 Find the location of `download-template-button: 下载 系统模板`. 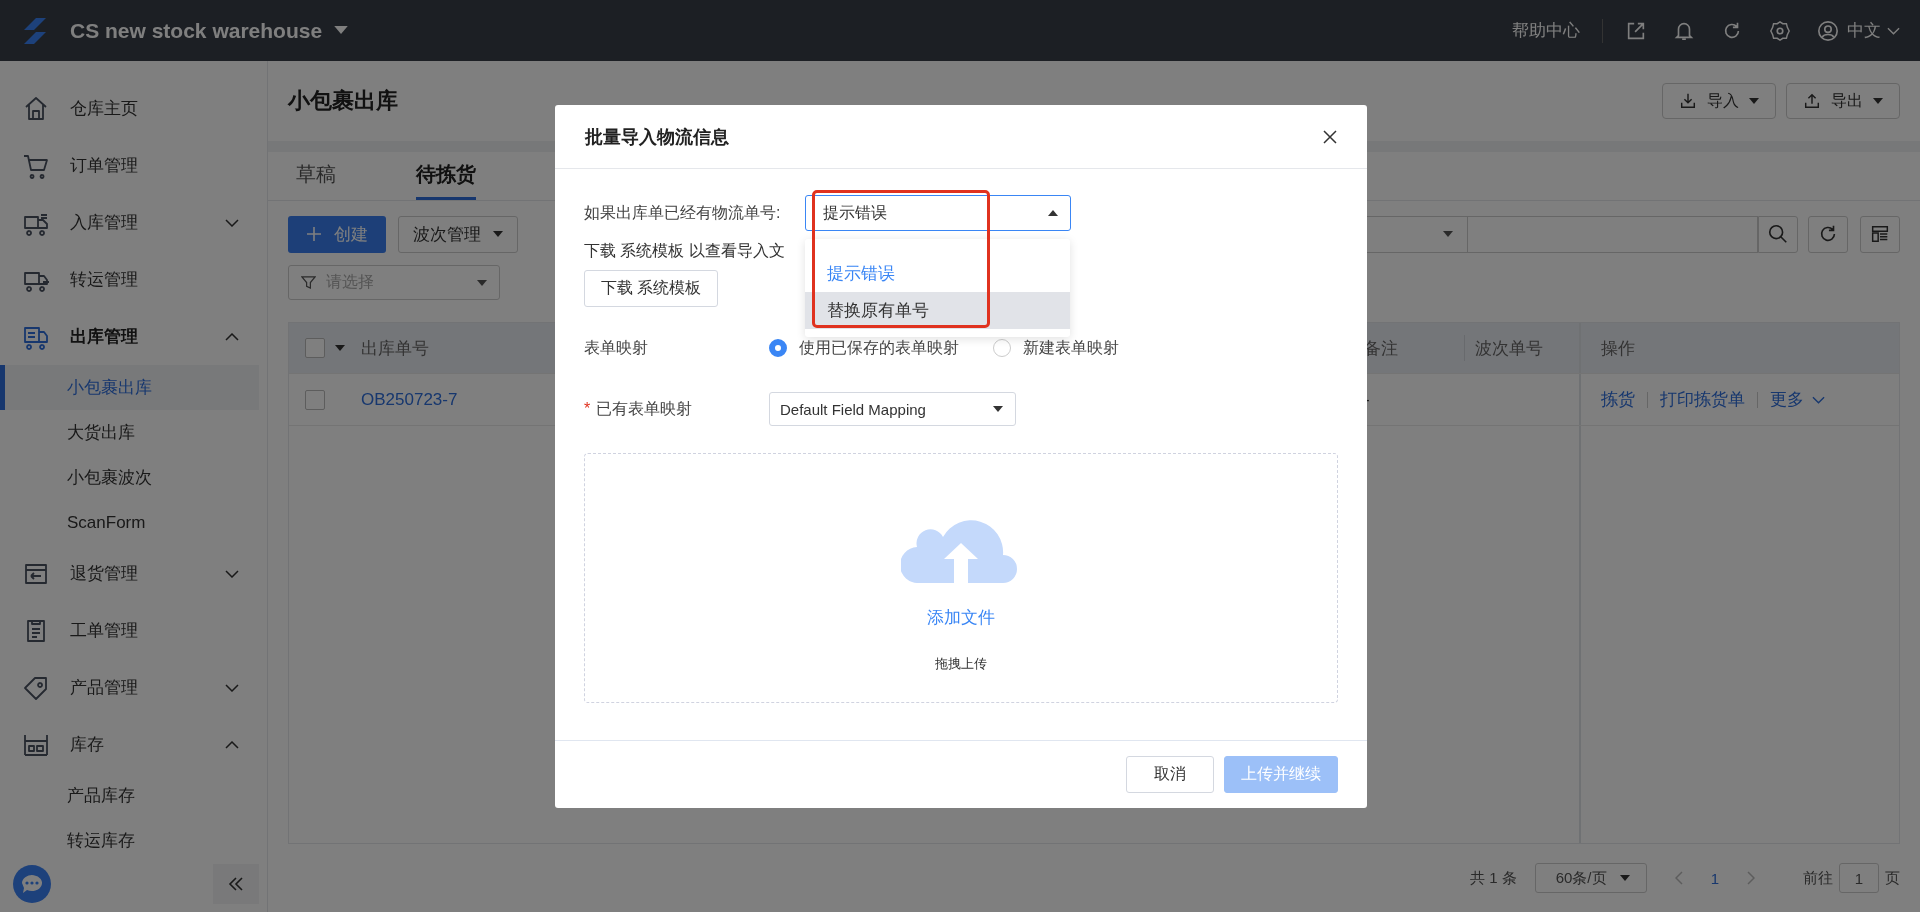

download-template-button: 下载 系统模板 is located at coordinates (651, 288).